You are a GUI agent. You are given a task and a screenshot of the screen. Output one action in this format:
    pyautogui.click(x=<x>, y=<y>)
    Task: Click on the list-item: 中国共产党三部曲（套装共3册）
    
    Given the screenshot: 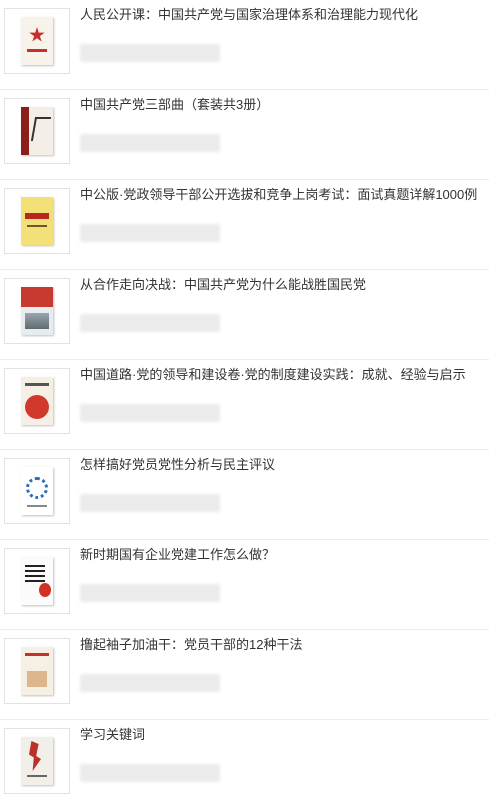 What is the action you would take?
    pyautogui.click(x=244, y=135)
    